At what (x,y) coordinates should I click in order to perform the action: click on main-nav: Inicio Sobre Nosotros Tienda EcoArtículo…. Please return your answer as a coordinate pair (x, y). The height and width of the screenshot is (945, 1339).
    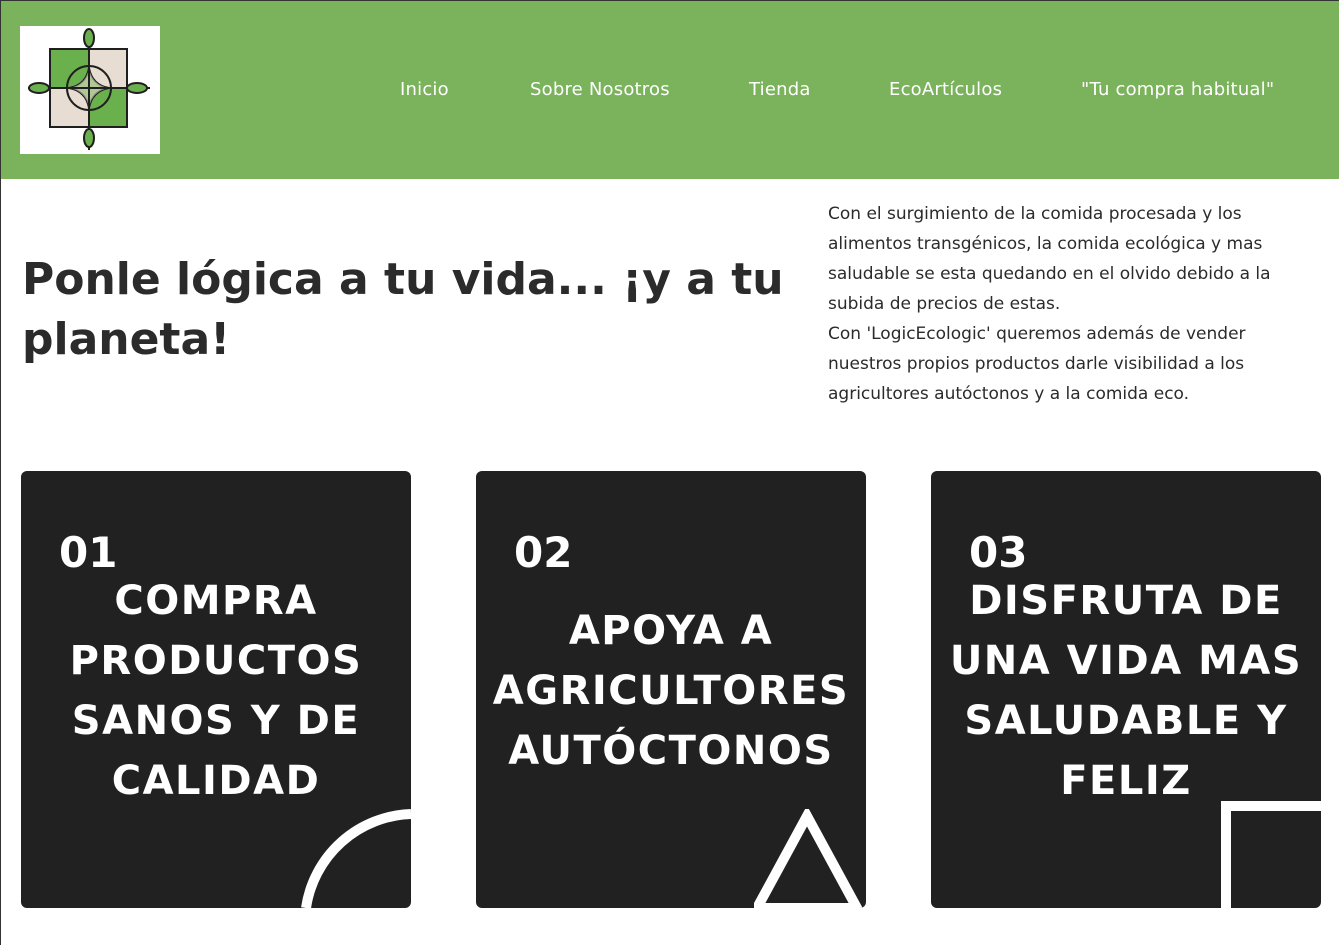
    Looking at the image, I should click on (670, 91).